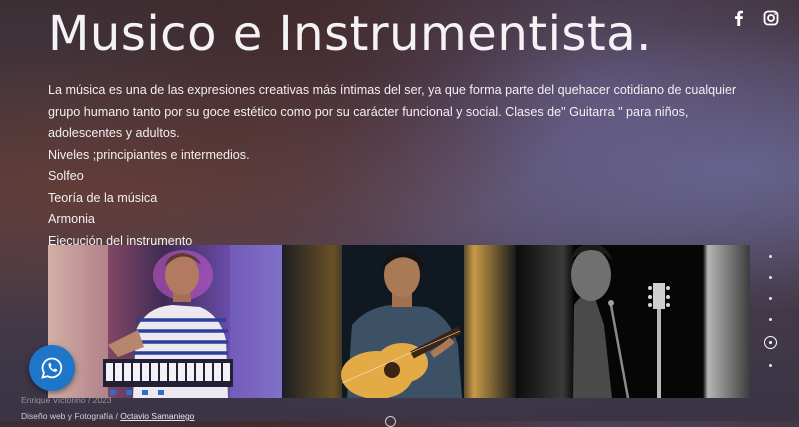  I want to click on description-item-theory: Teoría de la música, so click(103, 197).